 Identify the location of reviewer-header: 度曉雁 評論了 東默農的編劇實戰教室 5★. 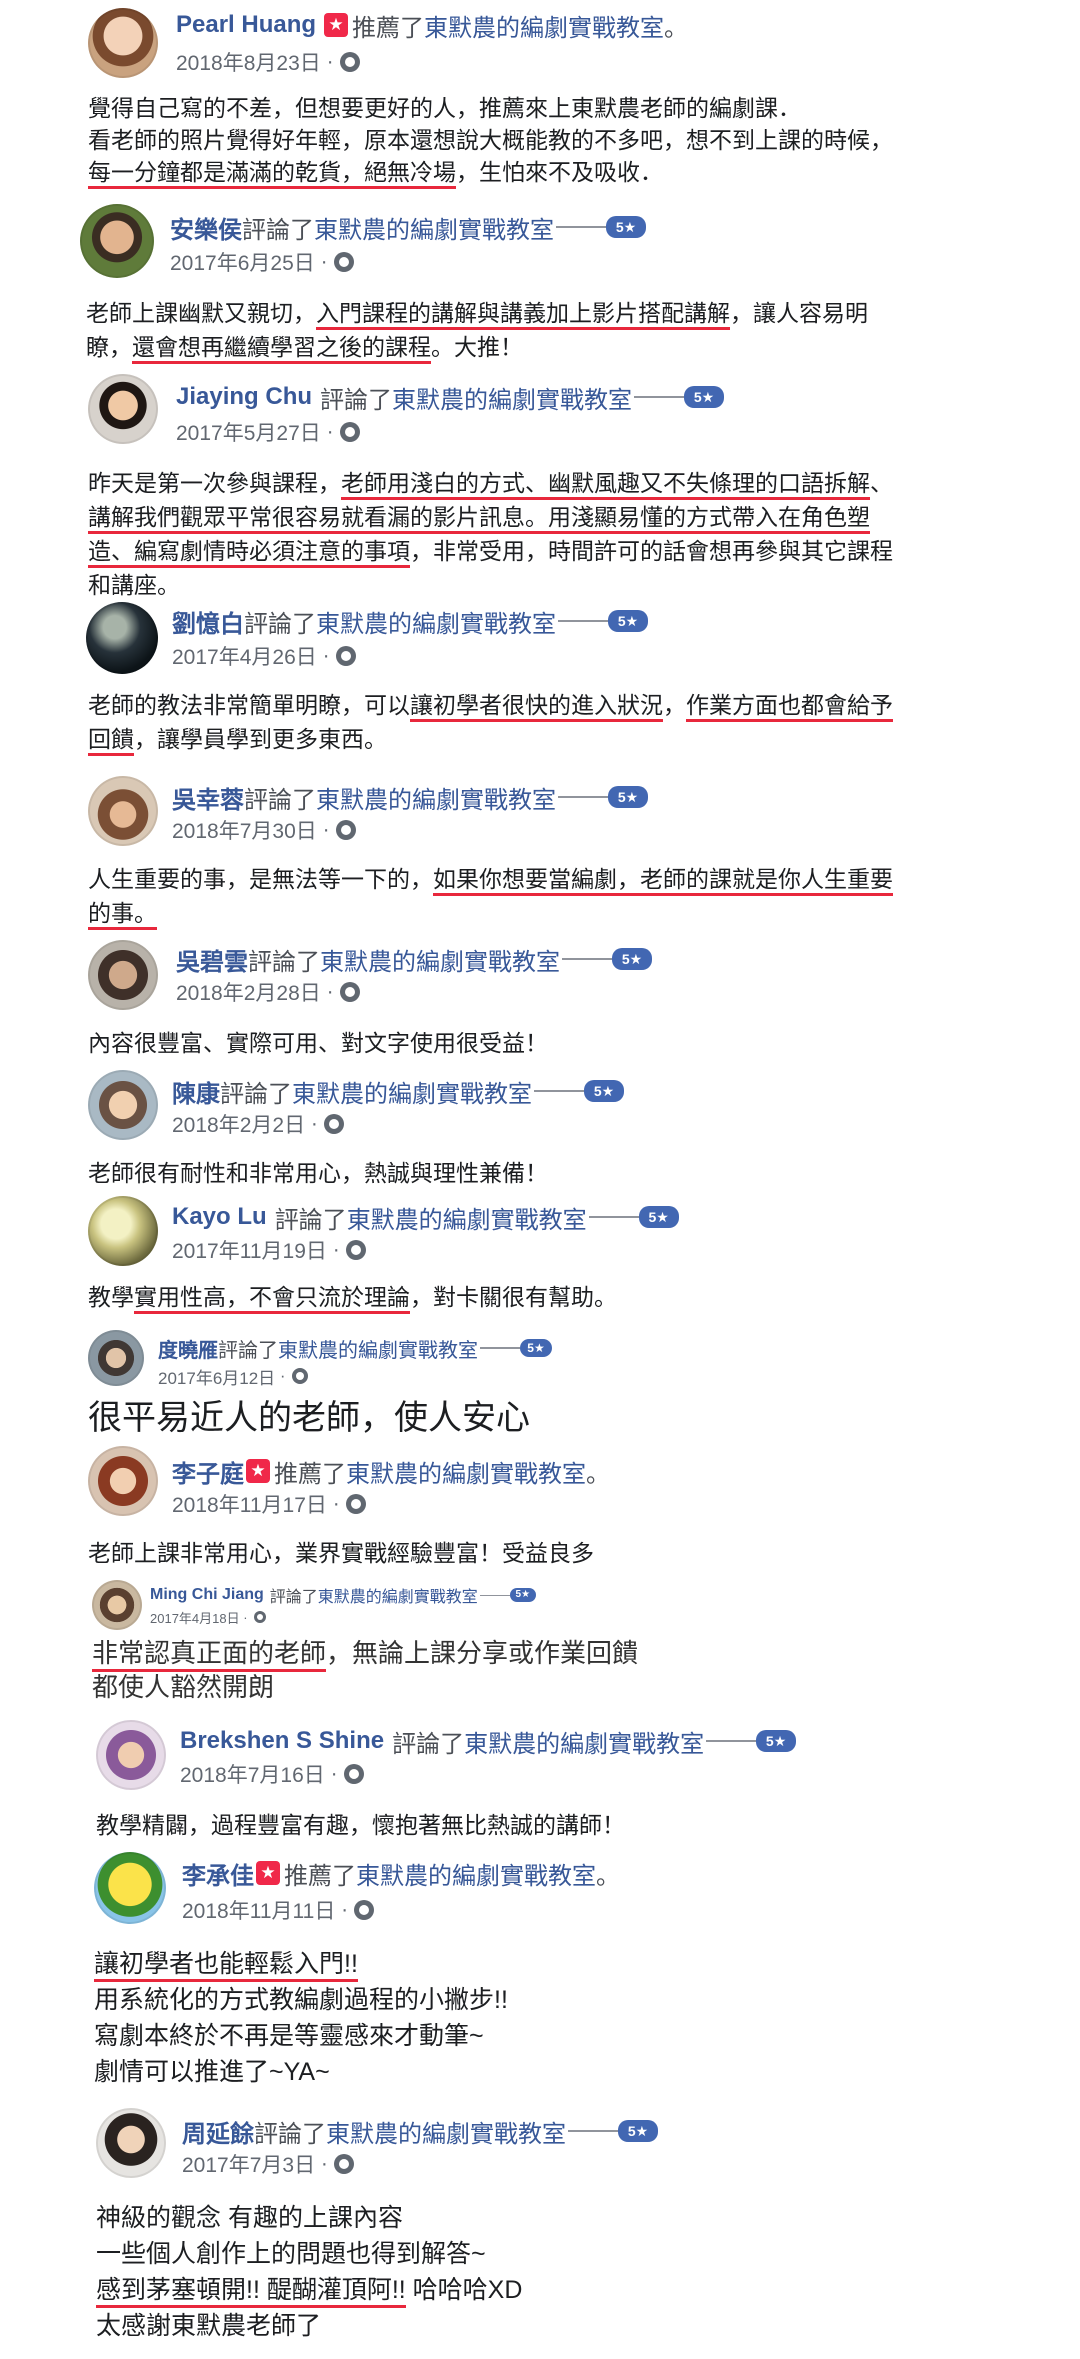
(355, 1348).